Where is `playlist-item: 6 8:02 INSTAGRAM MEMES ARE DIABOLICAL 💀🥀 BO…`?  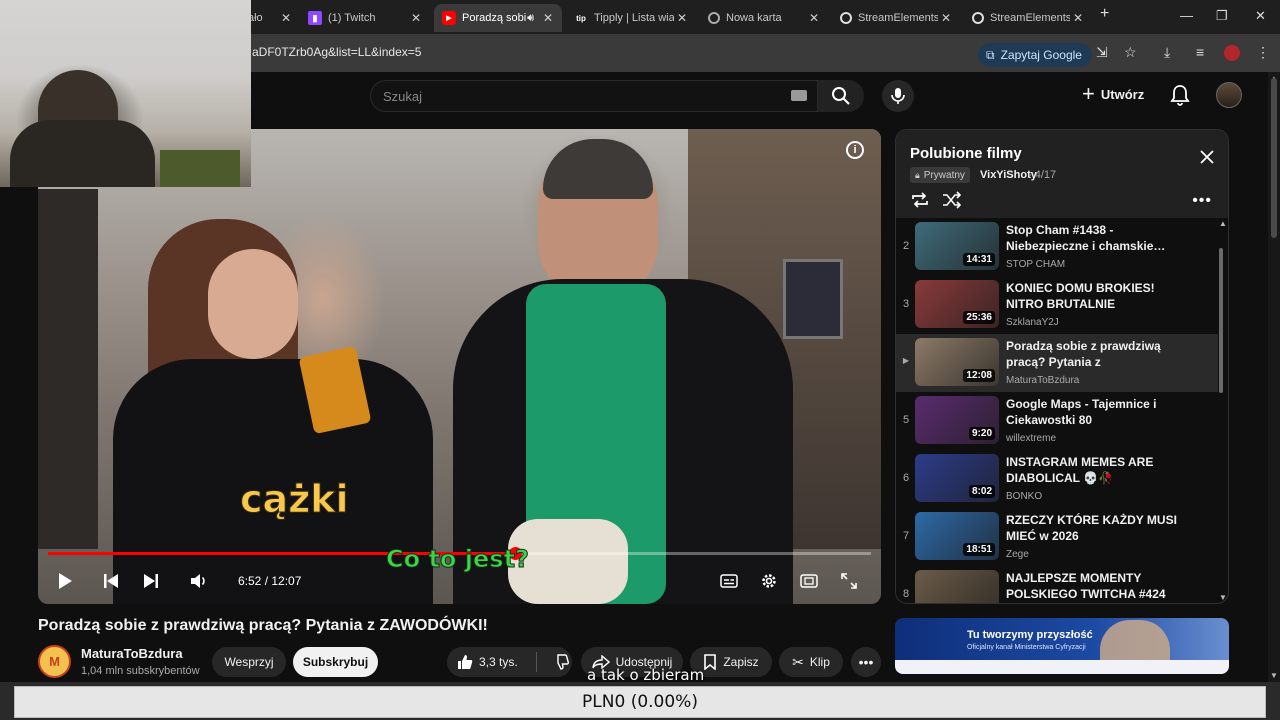
playlist-item: 6 8:02 INSTAGRAM MEMES ARE DIABOLICAL 💀🥀 BO… is located at coordinates (1057, 479).